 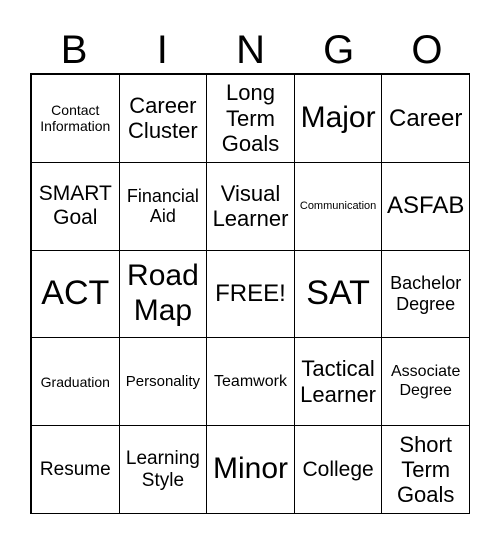 I want to click on bingo-cell: Communication, so click(x=338, y=206).